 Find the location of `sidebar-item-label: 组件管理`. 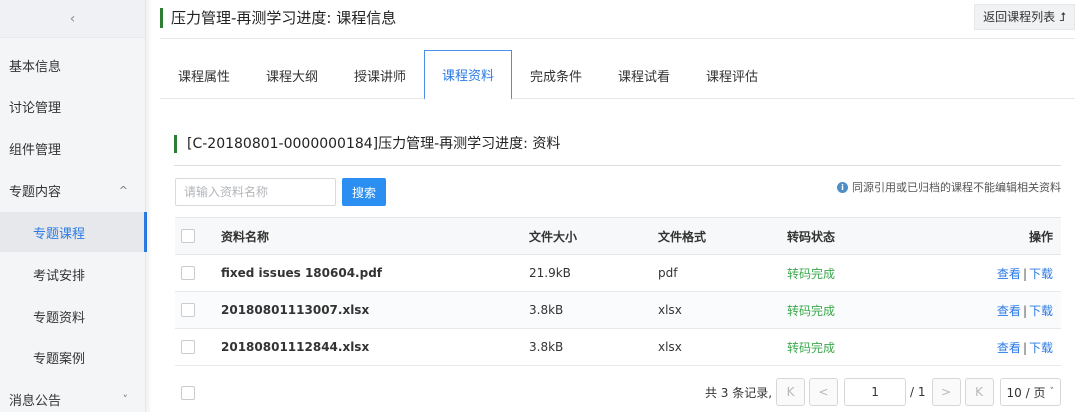

sidebar-item-label: 组件管理 is located at coordinates (35, 150).